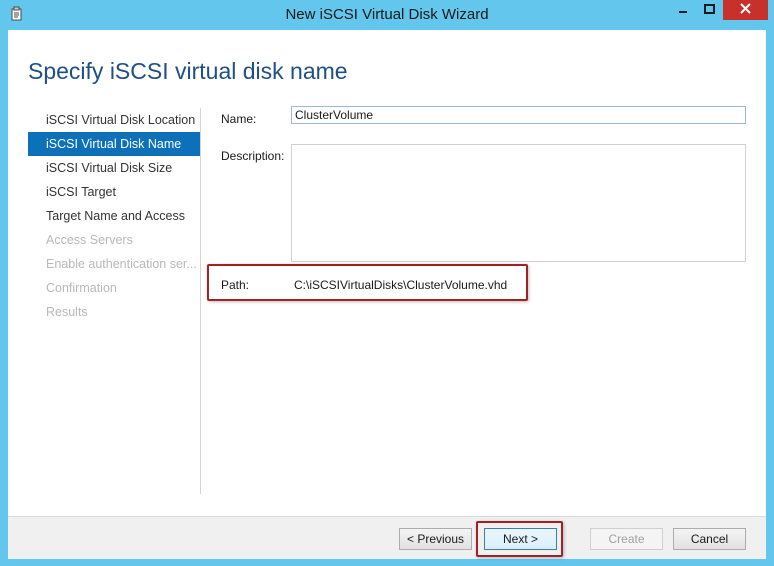  Describe the element at coordinates (235, 285) in the screenshot. I see `path-label: Path:` at that location.